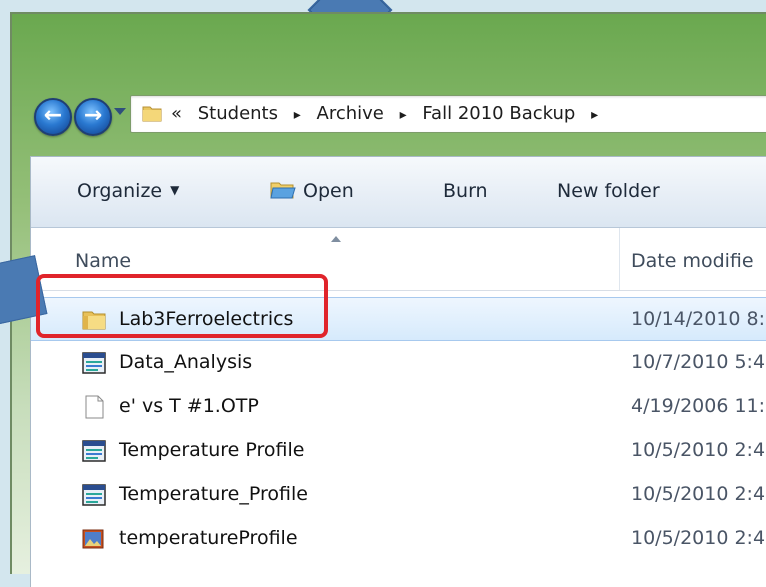 The image size is (766, 587). I want to click on file-row-data-analysis: Data_Analysis 10/7/2010 5:4, so click(398, 363).